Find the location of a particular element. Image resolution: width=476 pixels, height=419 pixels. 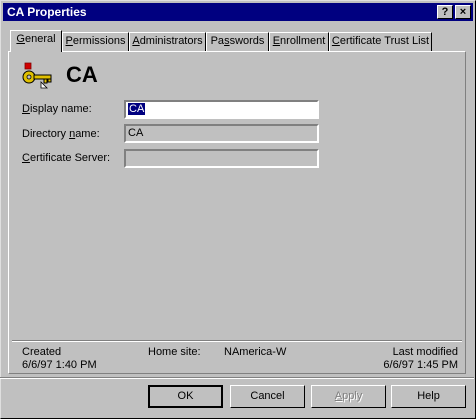

certificate-server-label: Certificate Server: is located at coordinates (66, 158).